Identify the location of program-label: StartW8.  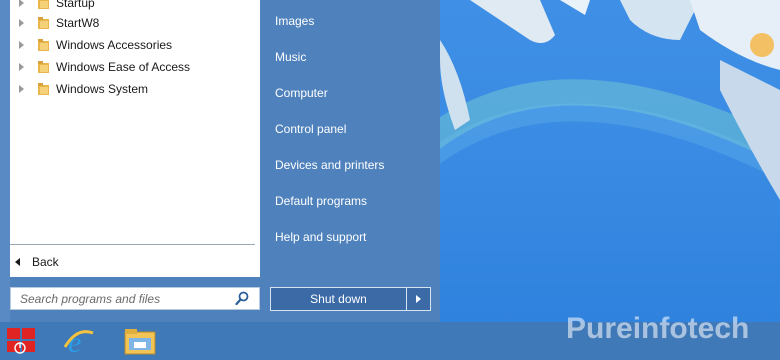
(78, 23).